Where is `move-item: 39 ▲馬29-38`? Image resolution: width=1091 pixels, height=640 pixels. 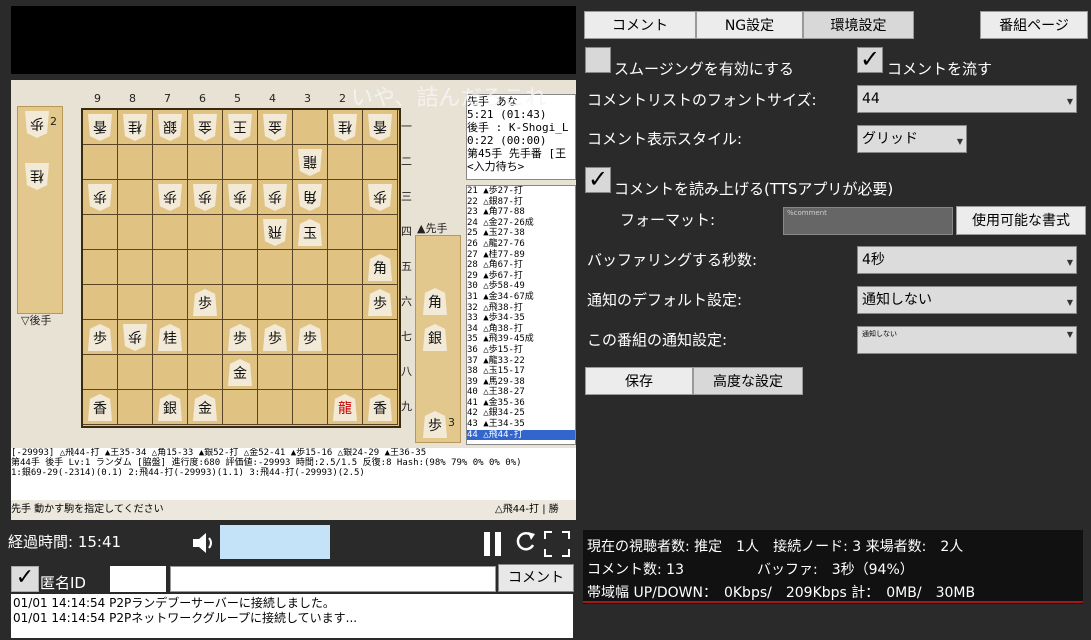
move-item: 39 ▲馬29-38 is located at coordinates (521, 382).